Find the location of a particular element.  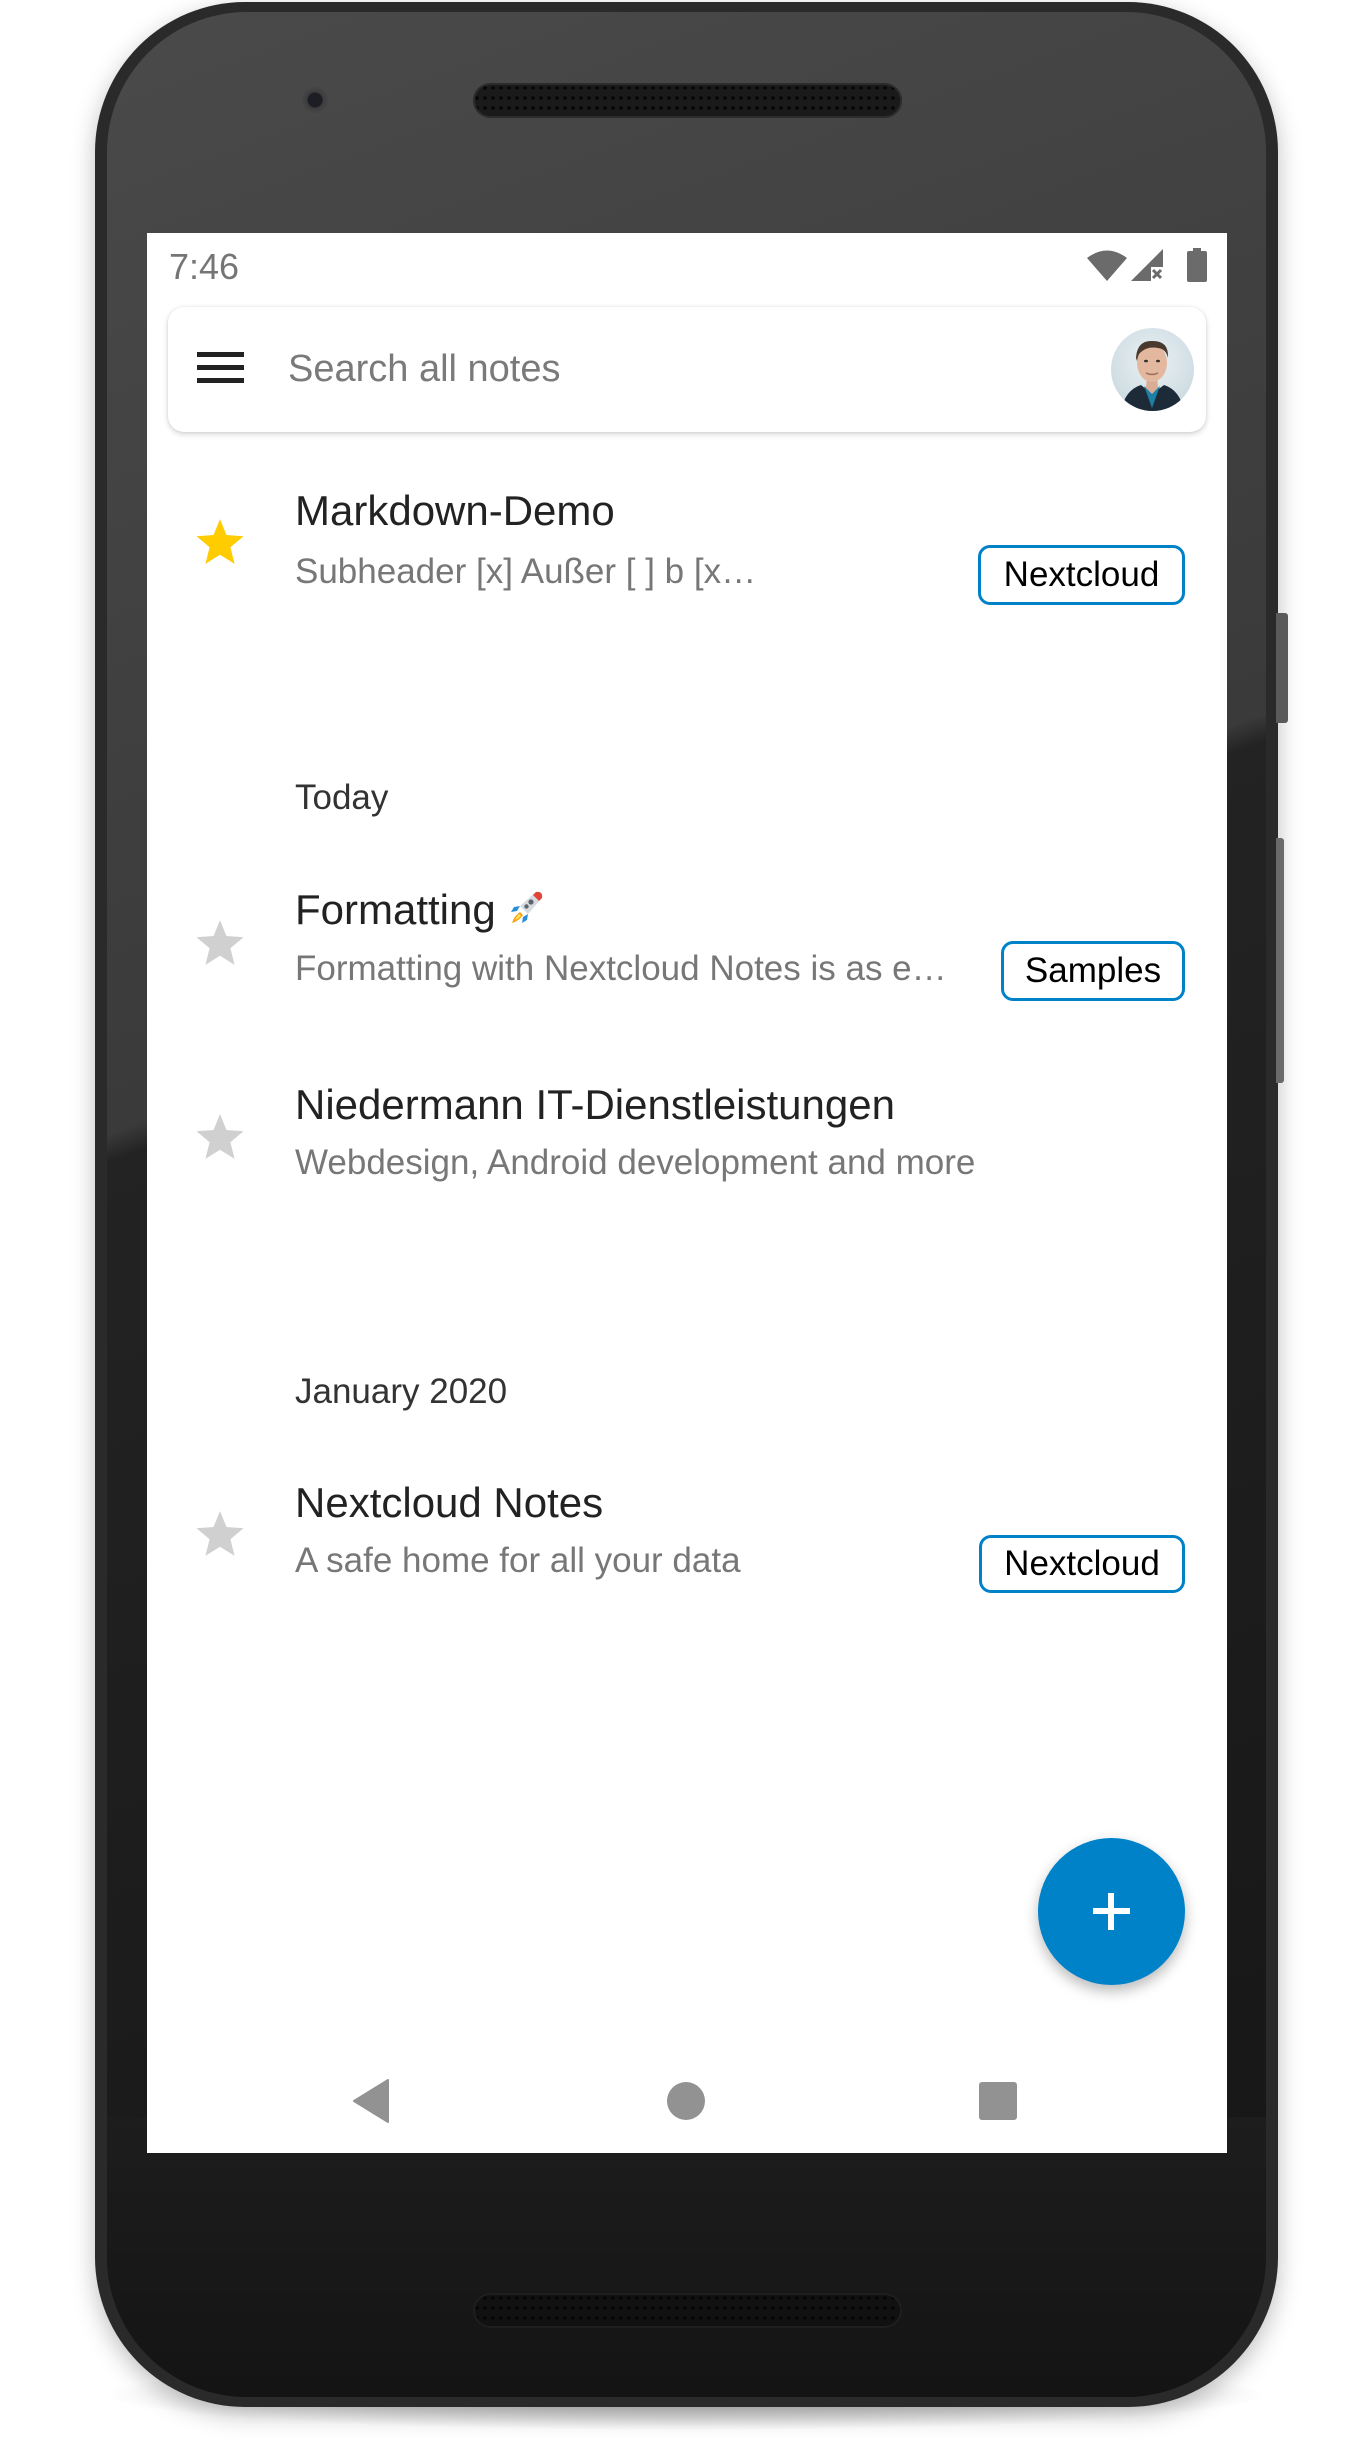

system-nav-bar is located at coordinates (687, 2100).